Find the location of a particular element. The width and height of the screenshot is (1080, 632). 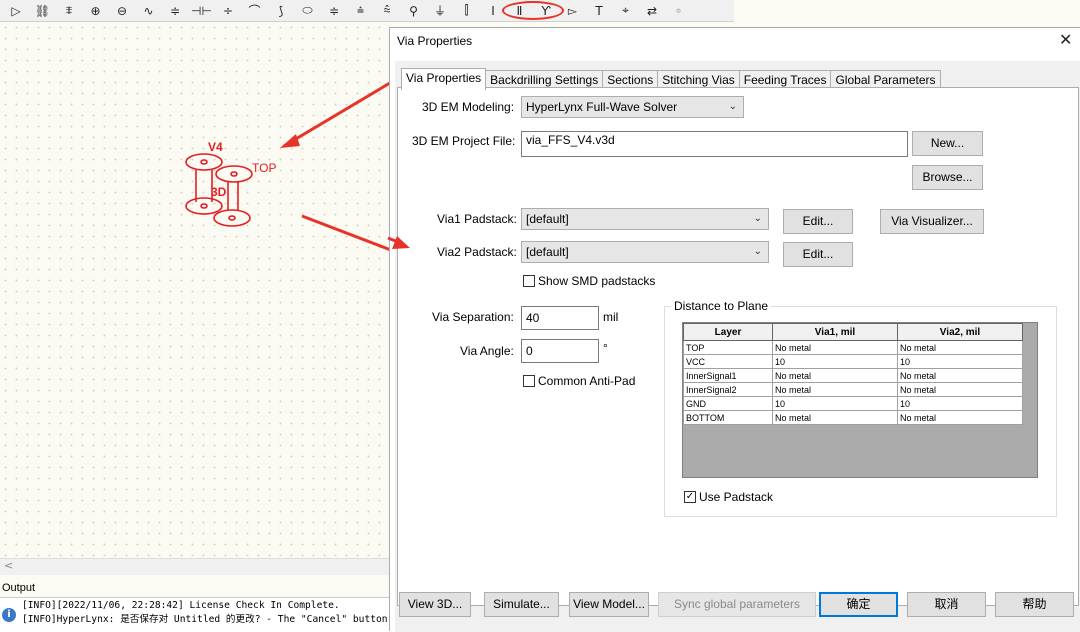

schematic-toolbar: ▷ ⛓ ⩨ ⊕ ⊖ ∿ ≑ ⊣⊢ ÷ ⌒ ⟆ ⬭ ≑ ⩮ ⩯ ⚲ ⏚ ⫿ Ⅰ Ⅱ Ƴ ▻ T ⌖ ⇄ ⚬ is located at coordinates (367, 11).